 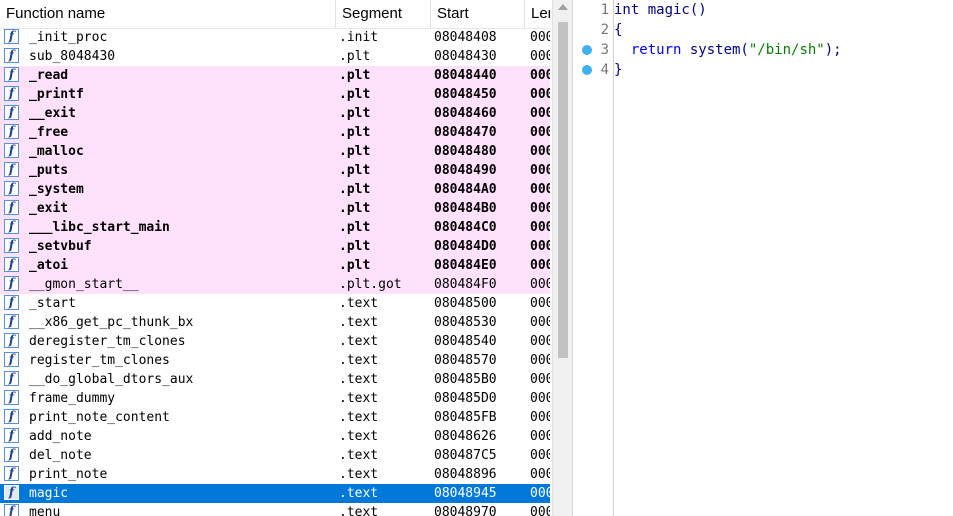 I want to click on start-address-cell: 08048450, so click(x=465, y=94).